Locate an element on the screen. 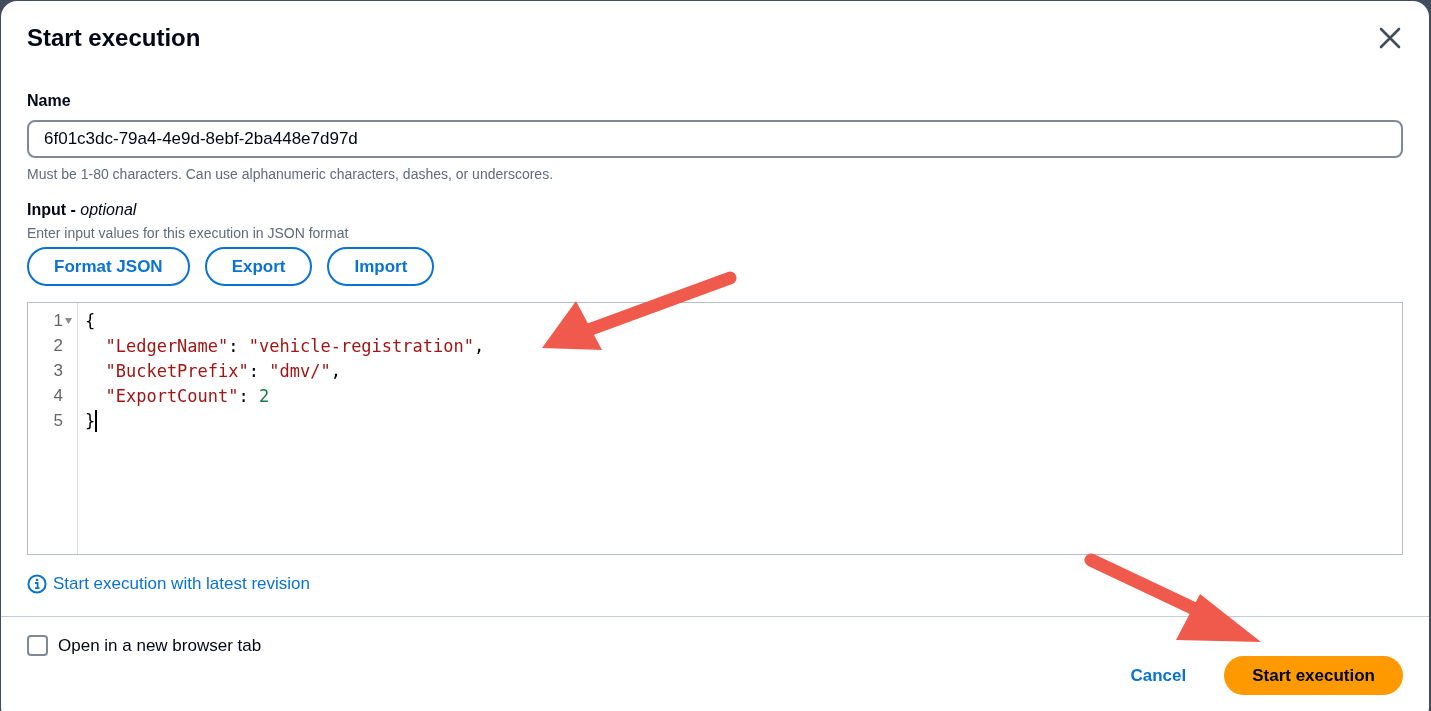 This screenshot has width=1431, height=711. code-line: } is located at coordinates (90, 420).